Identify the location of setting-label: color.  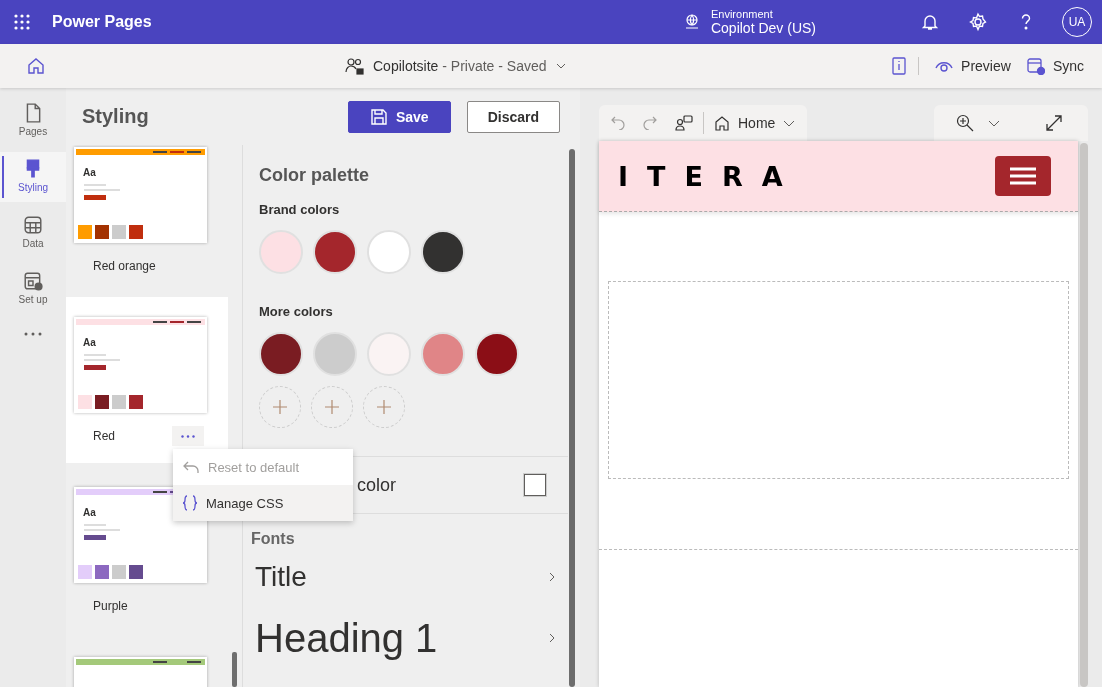
(377, 485).